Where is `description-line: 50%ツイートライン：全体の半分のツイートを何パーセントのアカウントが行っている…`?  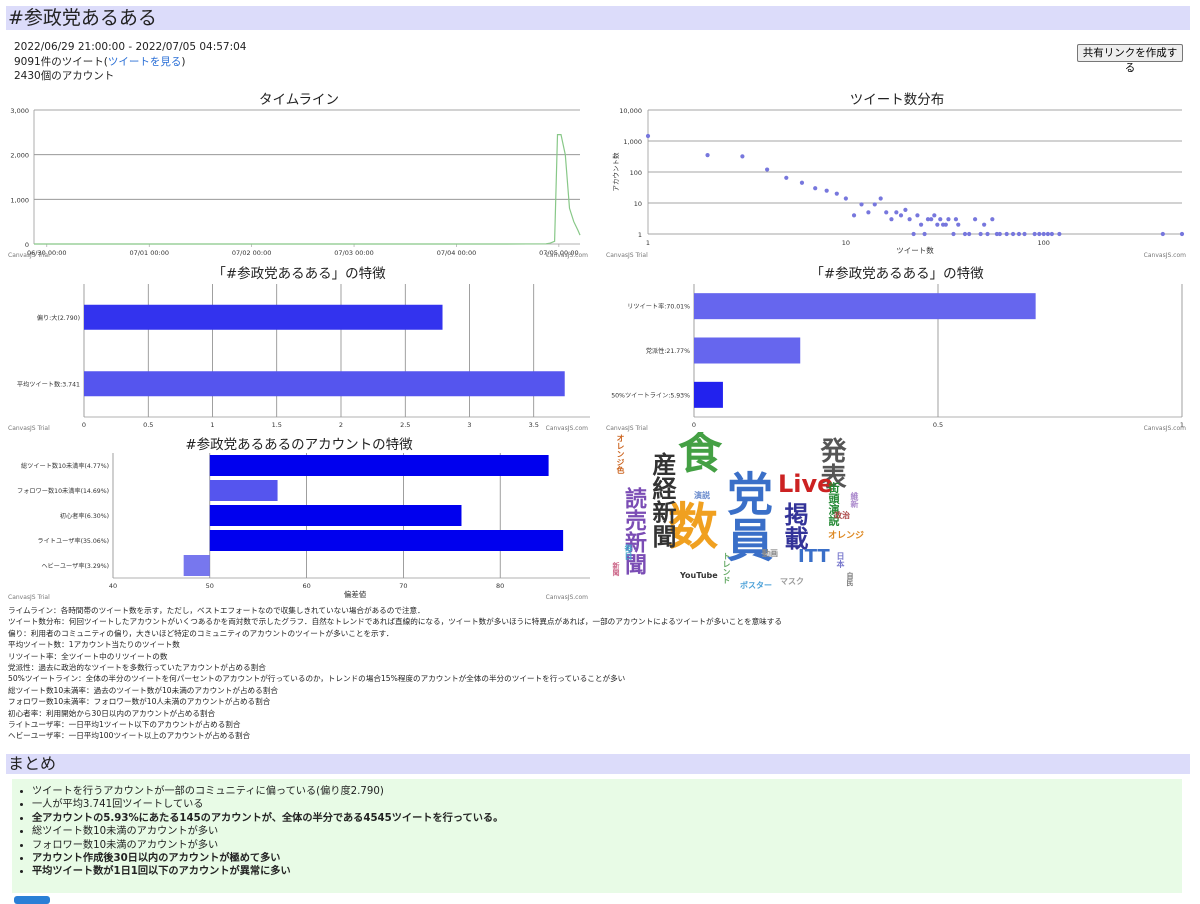 description-line: 50%ツイートライン：全体の半分のツイートを何パーセントのアカウントが行っている… is located at coordinates (317, 679).